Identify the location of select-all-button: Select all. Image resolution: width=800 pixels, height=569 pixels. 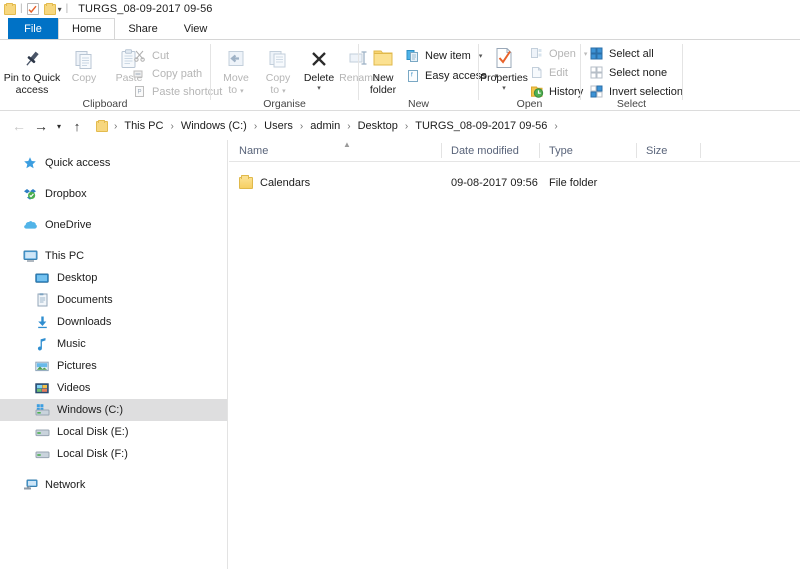
(621, 53).